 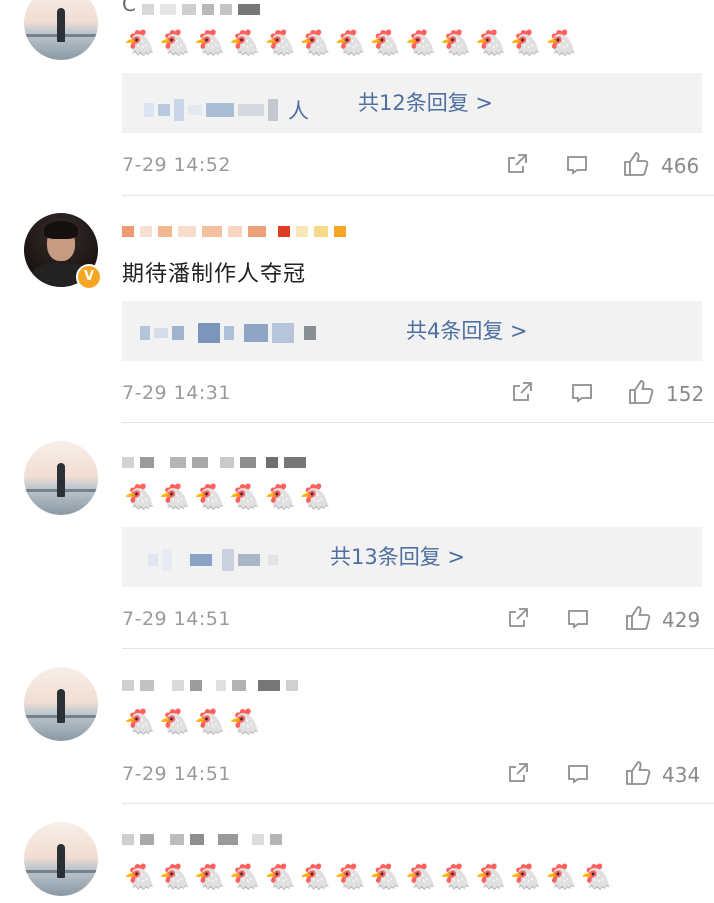 I want to click on like-count: 434, so click(x=681, y=775).